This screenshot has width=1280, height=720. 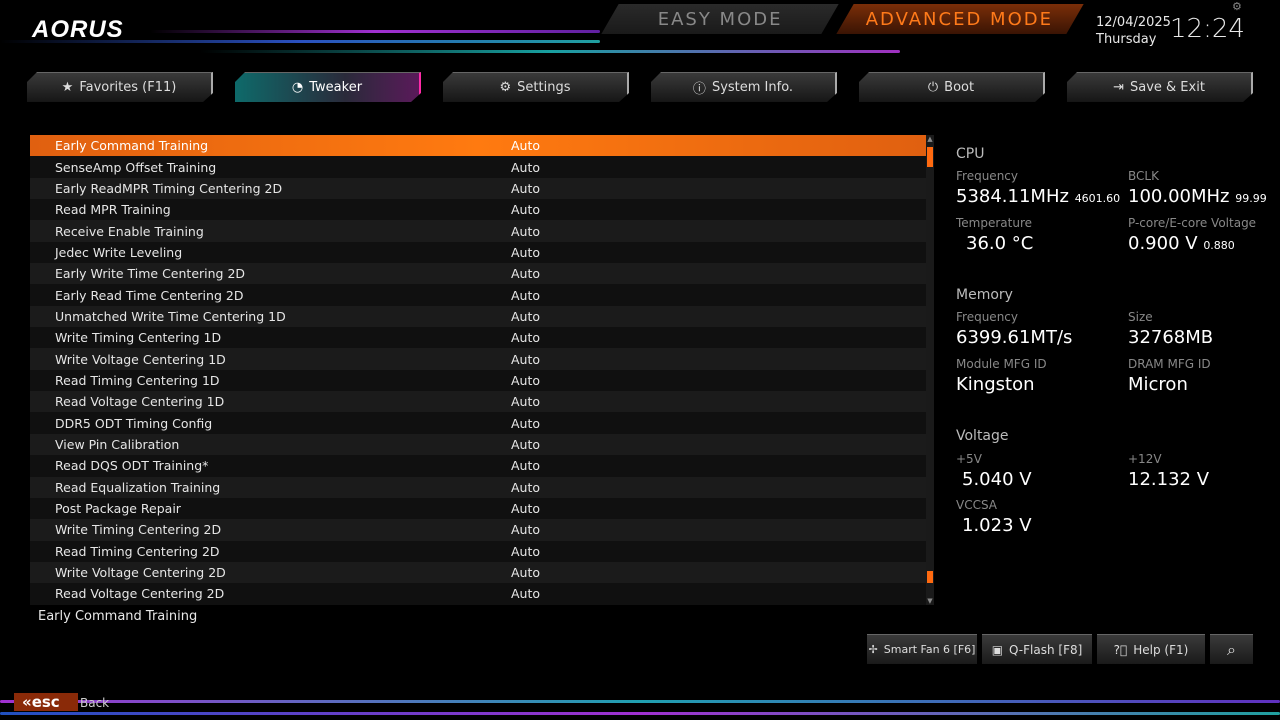 What do you see at coordinates (478, 530) in the screenshot?
I see `setting-row: Write Timing Centering 2D Auto` at bounding box center [478, 530].